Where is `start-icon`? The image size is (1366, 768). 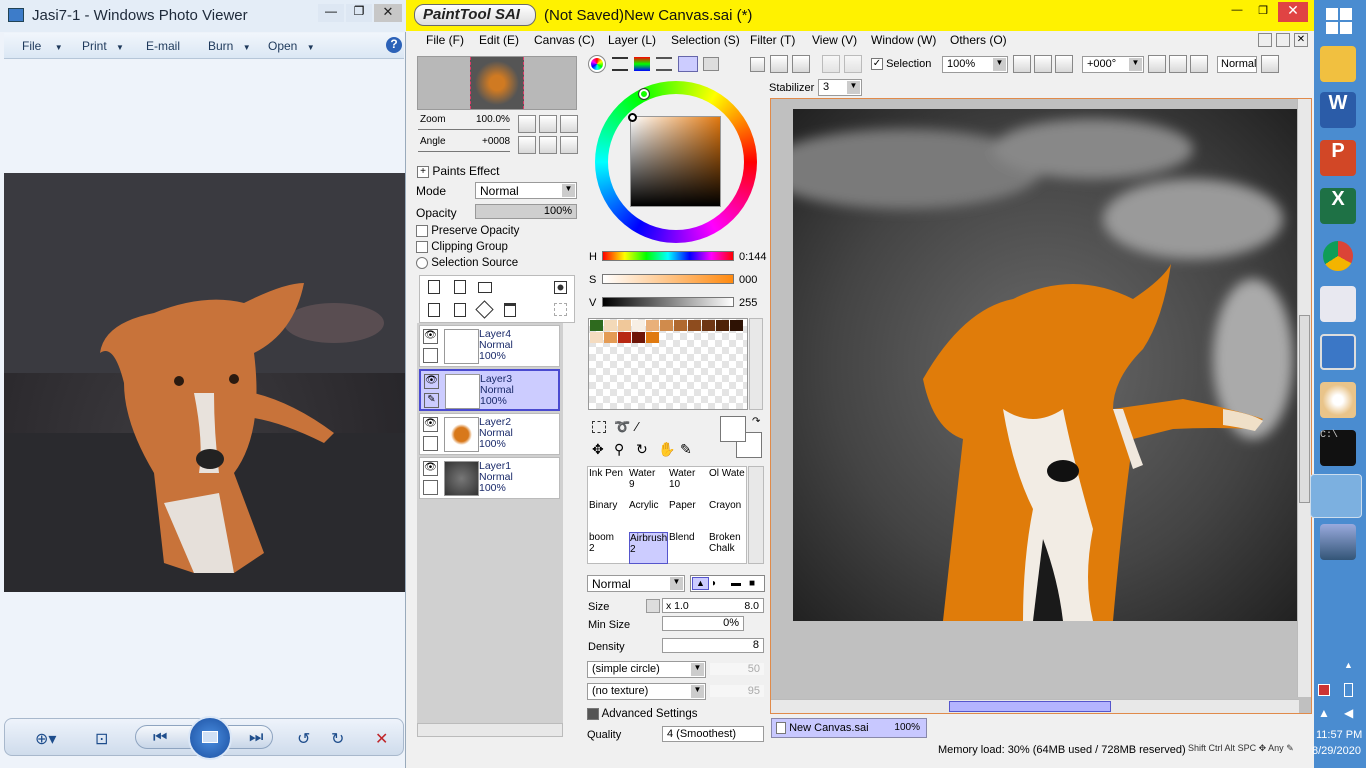
start-icon is located at coordinates (1339, 21).